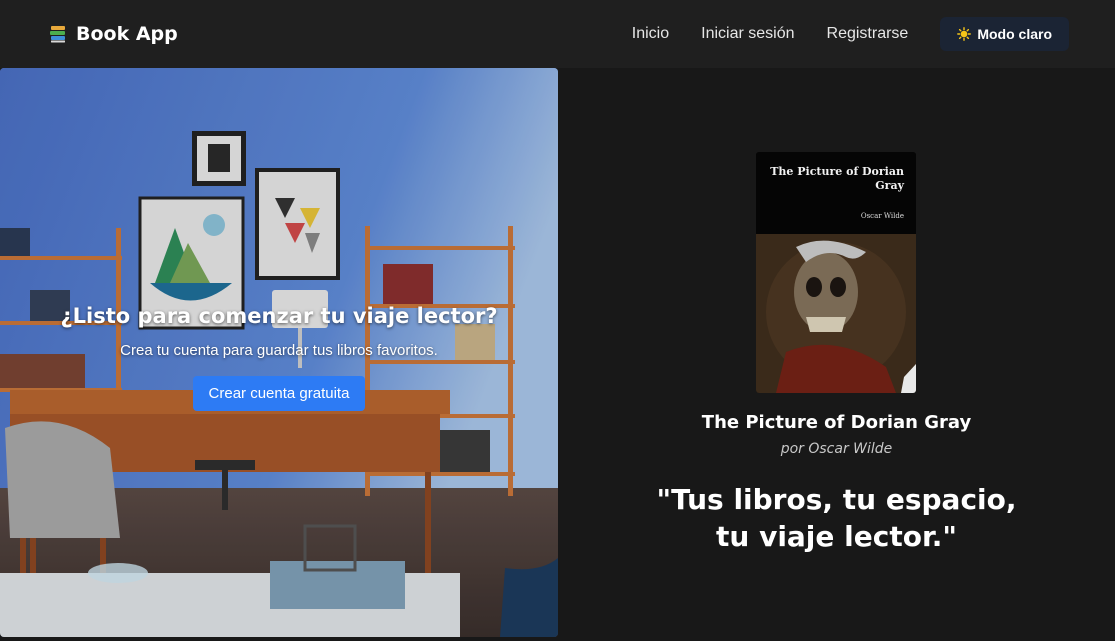 The height and width of the screenshot is (641, 1115). Describe the element at coordinates (836, 422) in the screenshot. I see `book-title: The Picture of Dorian Gray` at that location.